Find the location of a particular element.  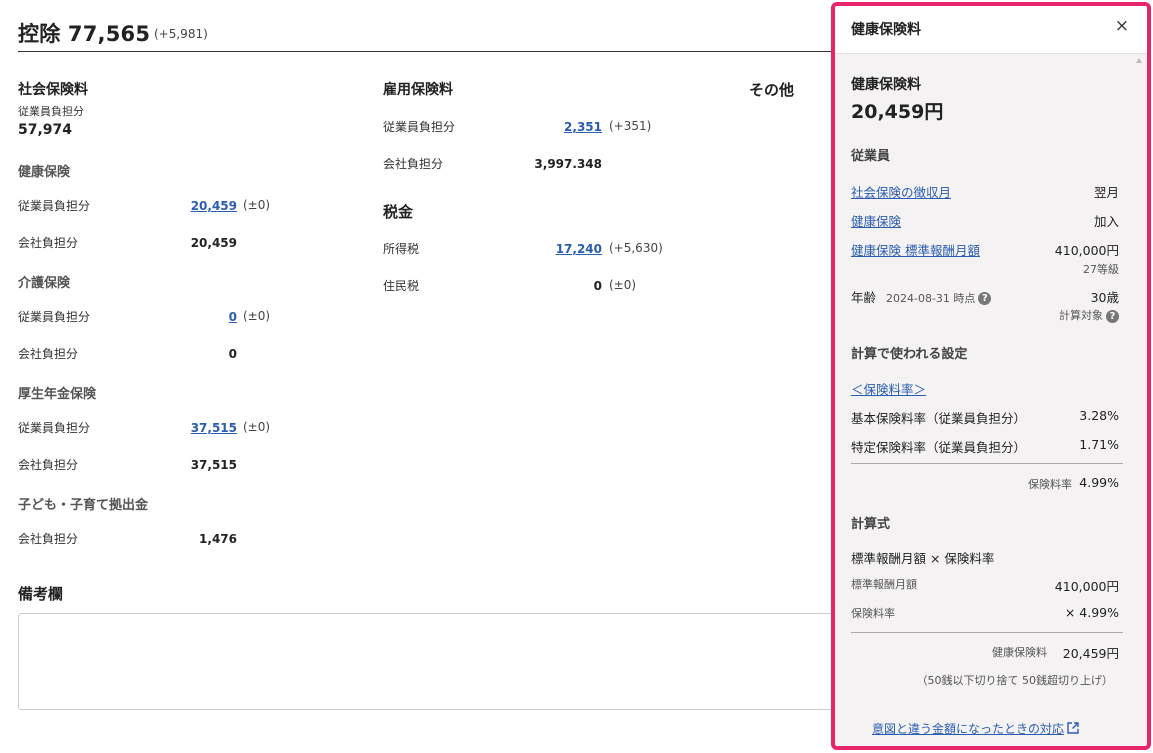

health-insurance-status: 加入 is located at coordinates (1106, 221).